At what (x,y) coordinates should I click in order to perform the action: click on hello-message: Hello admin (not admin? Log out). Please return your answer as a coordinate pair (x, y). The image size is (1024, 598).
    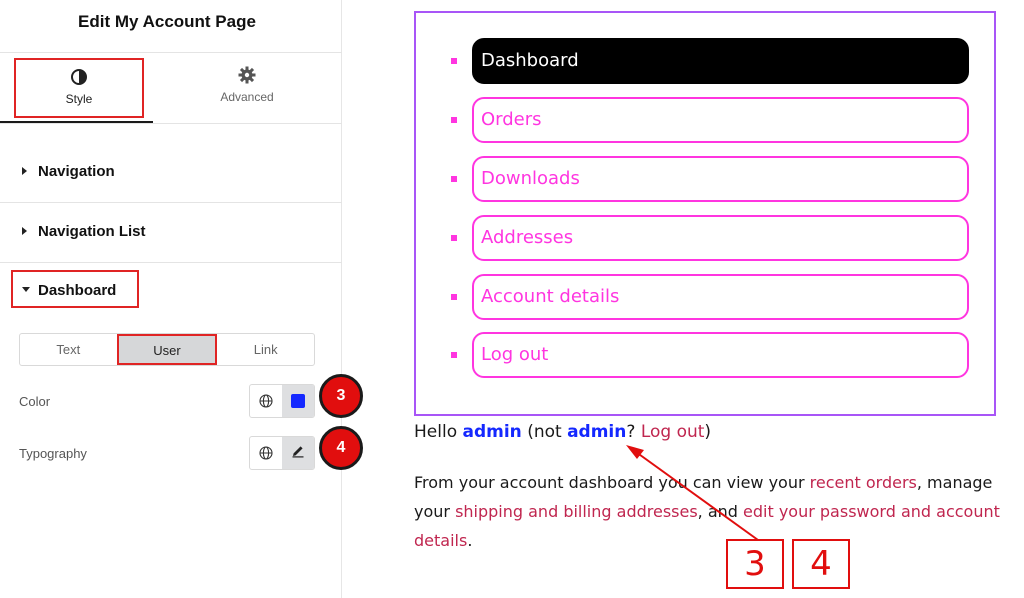
    Looking at the image, I should click on (562, 432).